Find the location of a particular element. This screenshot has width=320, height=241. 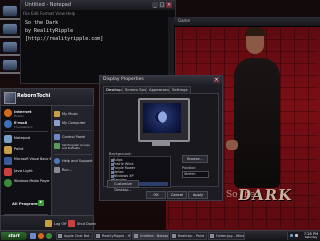

divider is located at coordinates (73, 154).